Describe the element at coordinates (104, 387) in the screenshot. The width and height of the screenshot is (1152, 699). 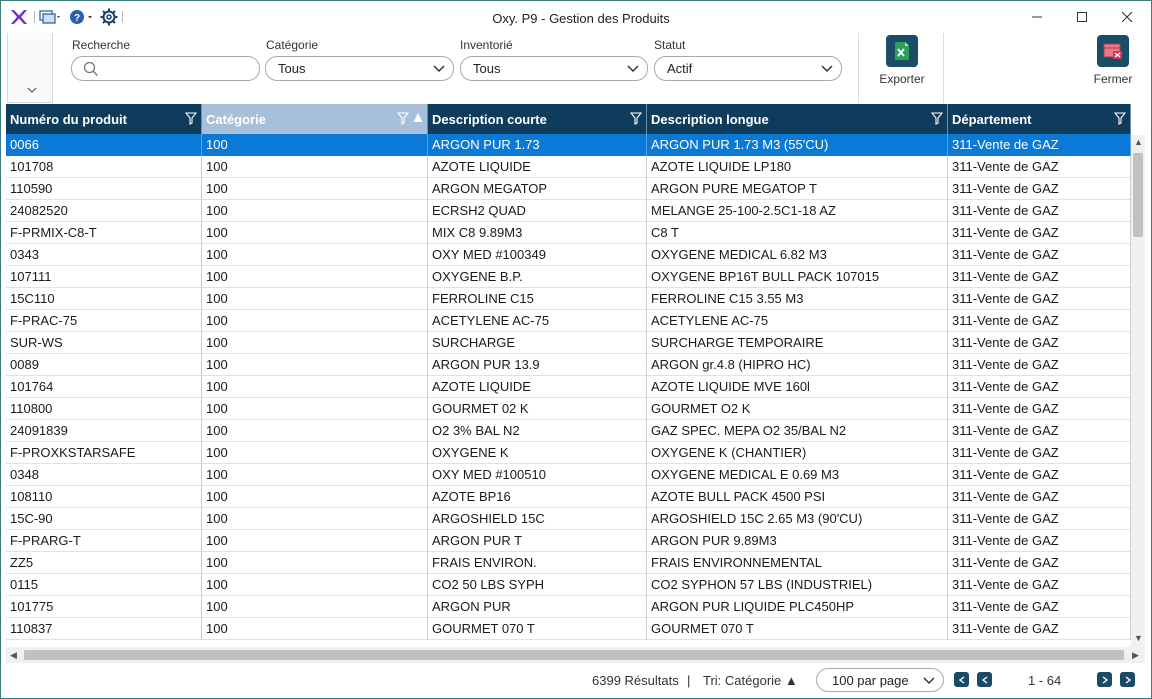
I see `cell-product-number: 101764` at that location.